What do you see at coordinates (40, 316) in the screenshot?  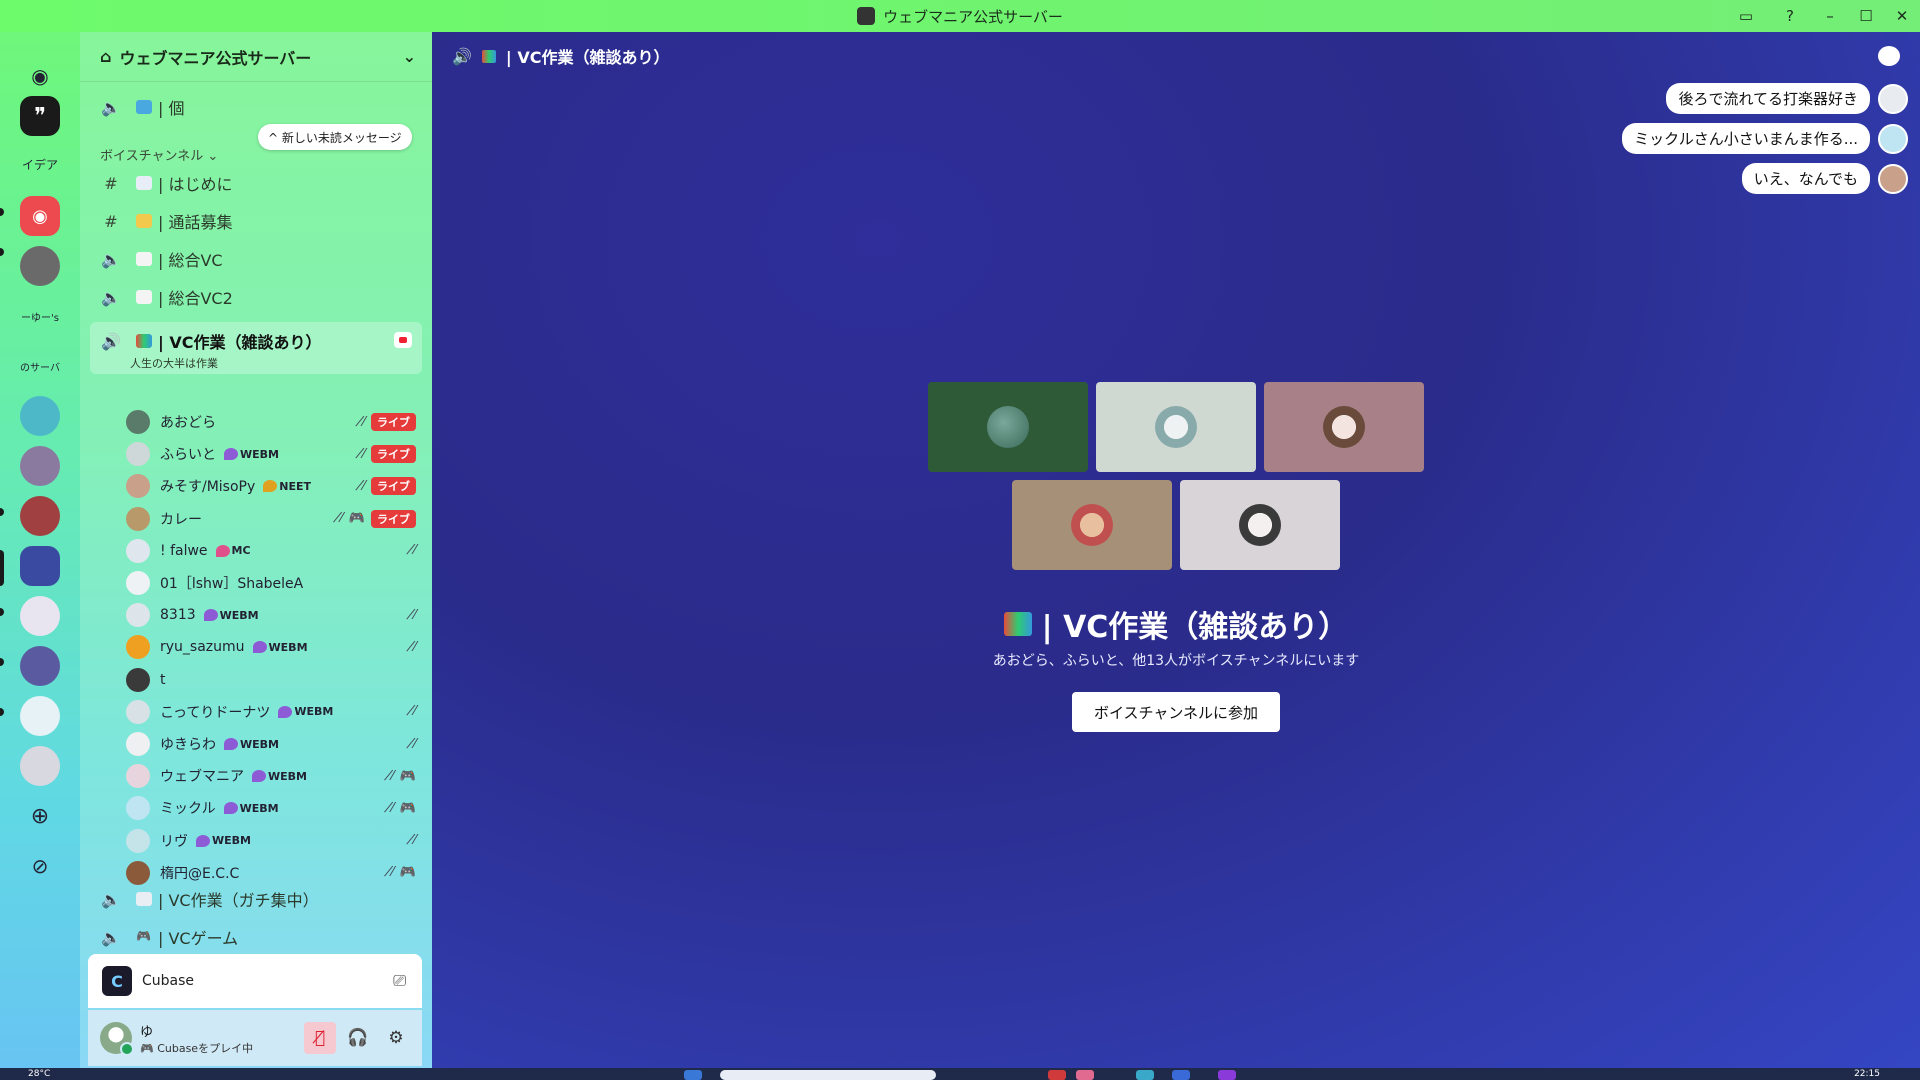 I see `server-small-label-1: ーゆー's` at bounding box center [40, 316].